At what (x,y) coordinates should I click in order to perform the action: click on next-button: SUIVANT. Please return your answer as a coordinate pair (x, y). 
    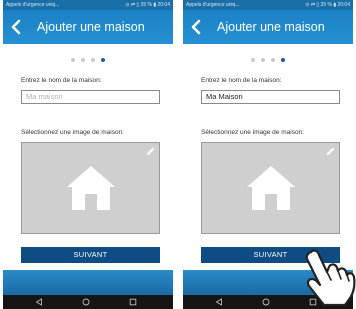
    Looking at the image, I should click on (90, 255).